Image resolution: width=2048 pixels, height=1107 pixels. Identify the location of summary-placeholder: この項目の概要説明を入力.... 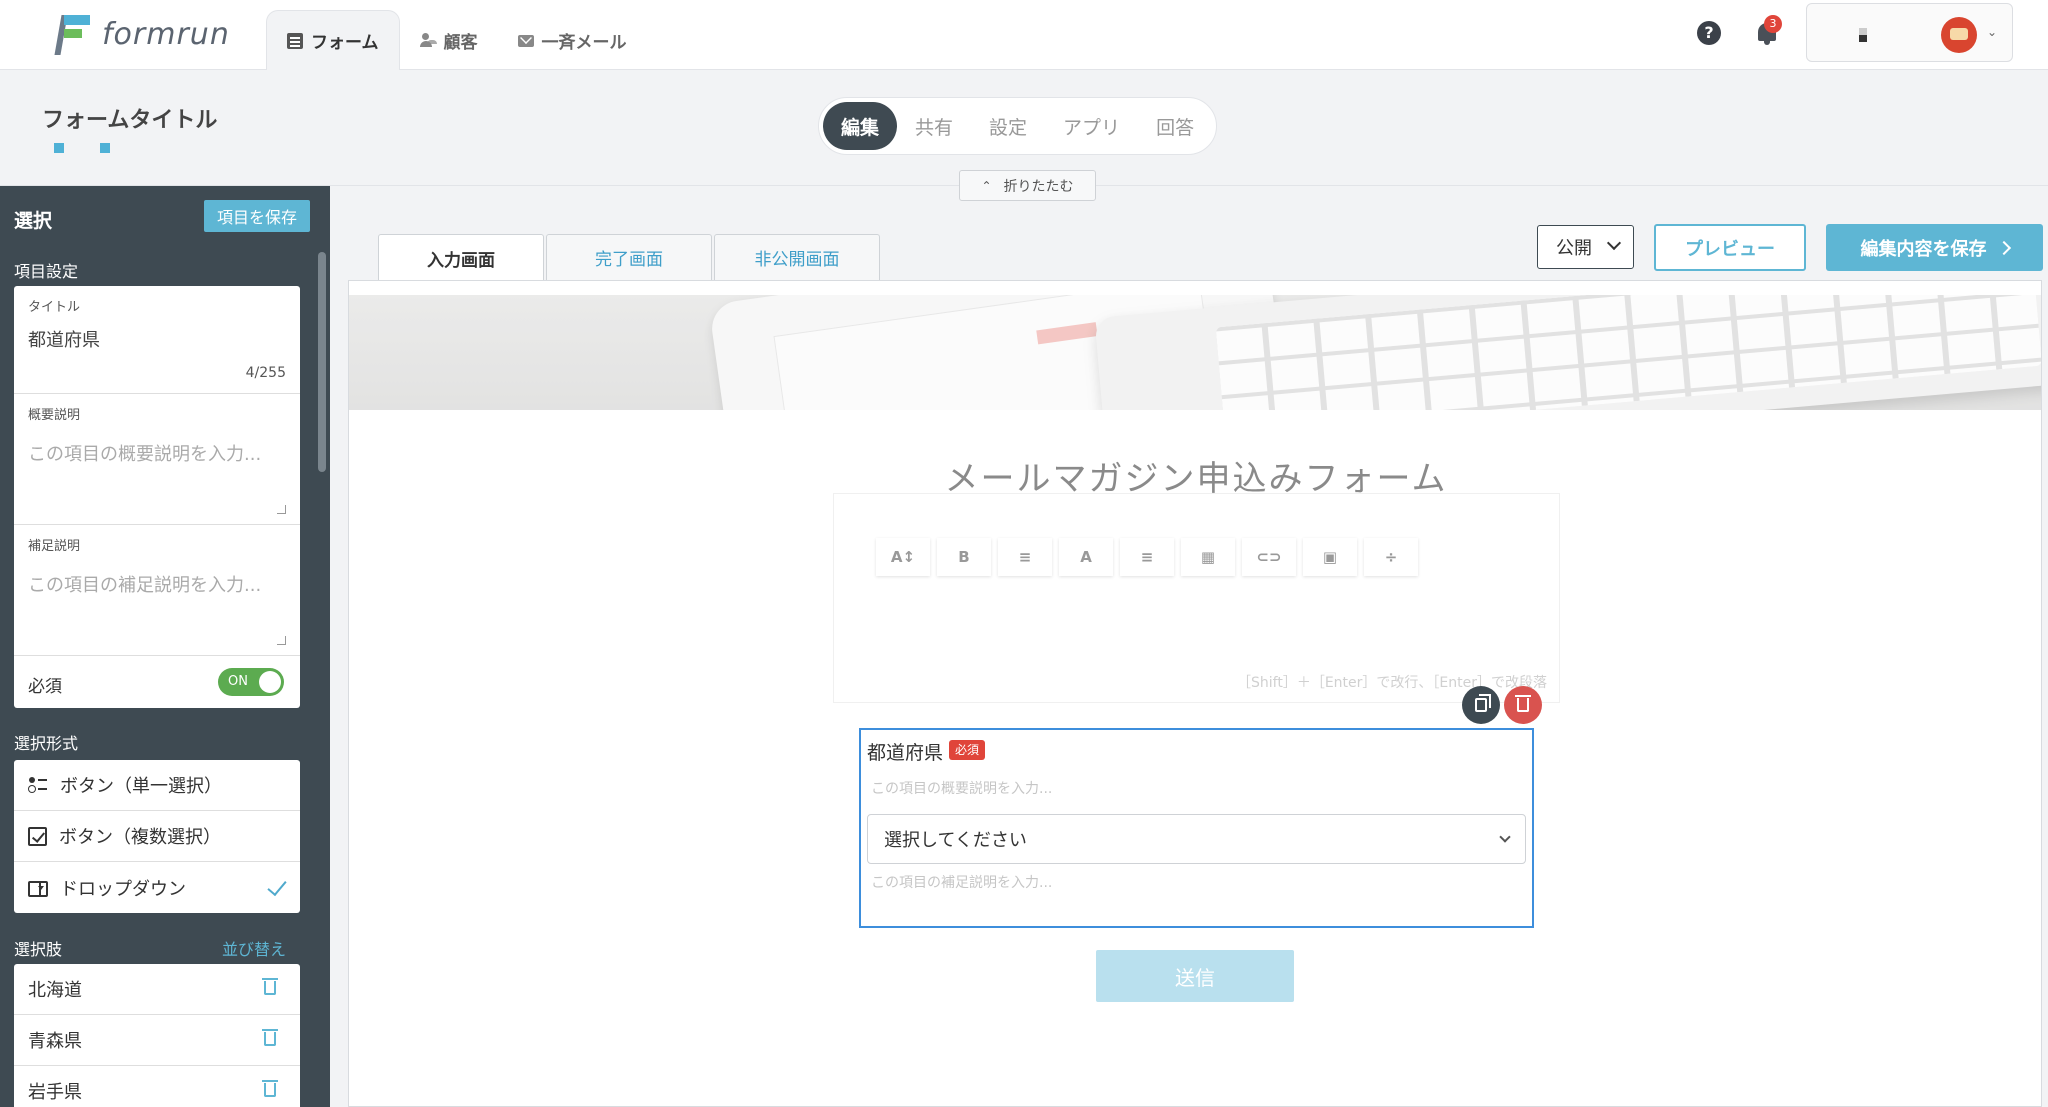
(145, 454).